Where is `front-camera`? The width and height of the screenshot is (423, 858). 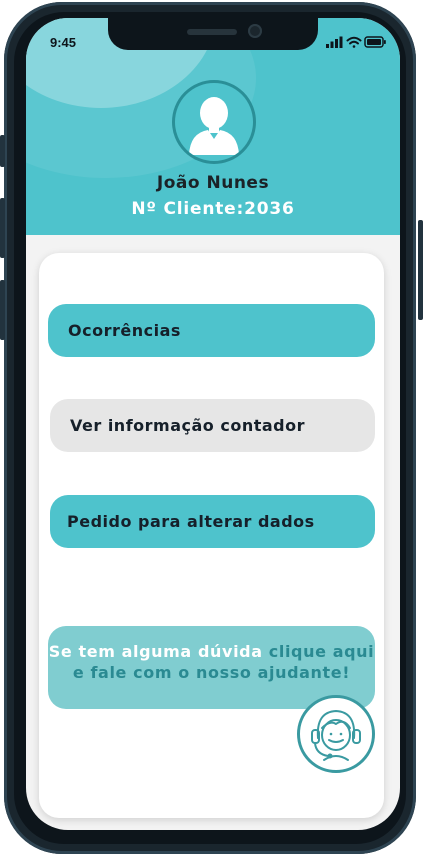 front-camera is located at coordinates (255, 31).